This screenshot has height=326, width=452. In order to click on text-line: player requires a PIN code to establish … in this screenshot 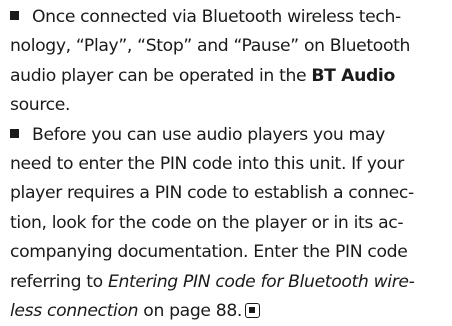, I will do `click(212, 193)`.